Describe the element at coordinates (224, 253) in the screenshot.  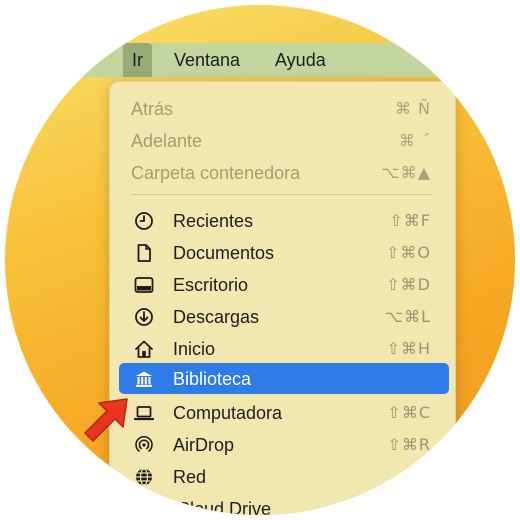
I see `menu-item-label: Documentos` at that location.